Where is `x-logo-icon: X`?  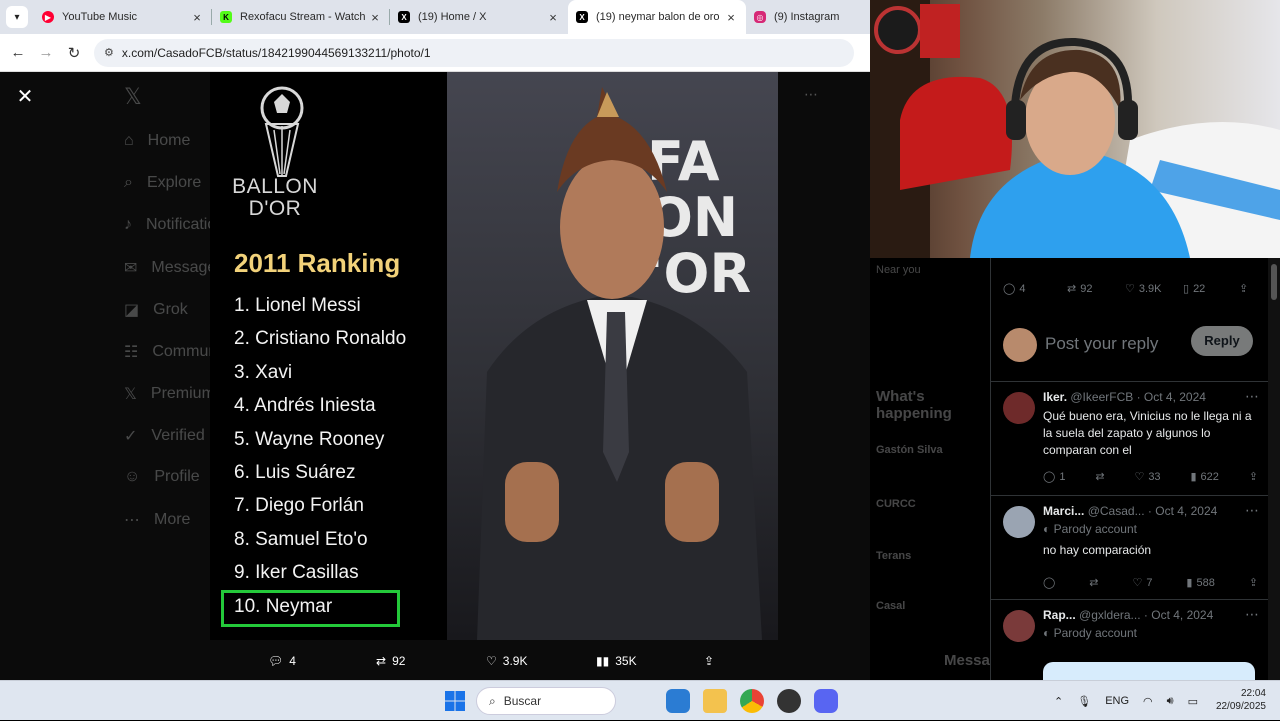
x-logo-icon: X is located at coordinates (404, 17).